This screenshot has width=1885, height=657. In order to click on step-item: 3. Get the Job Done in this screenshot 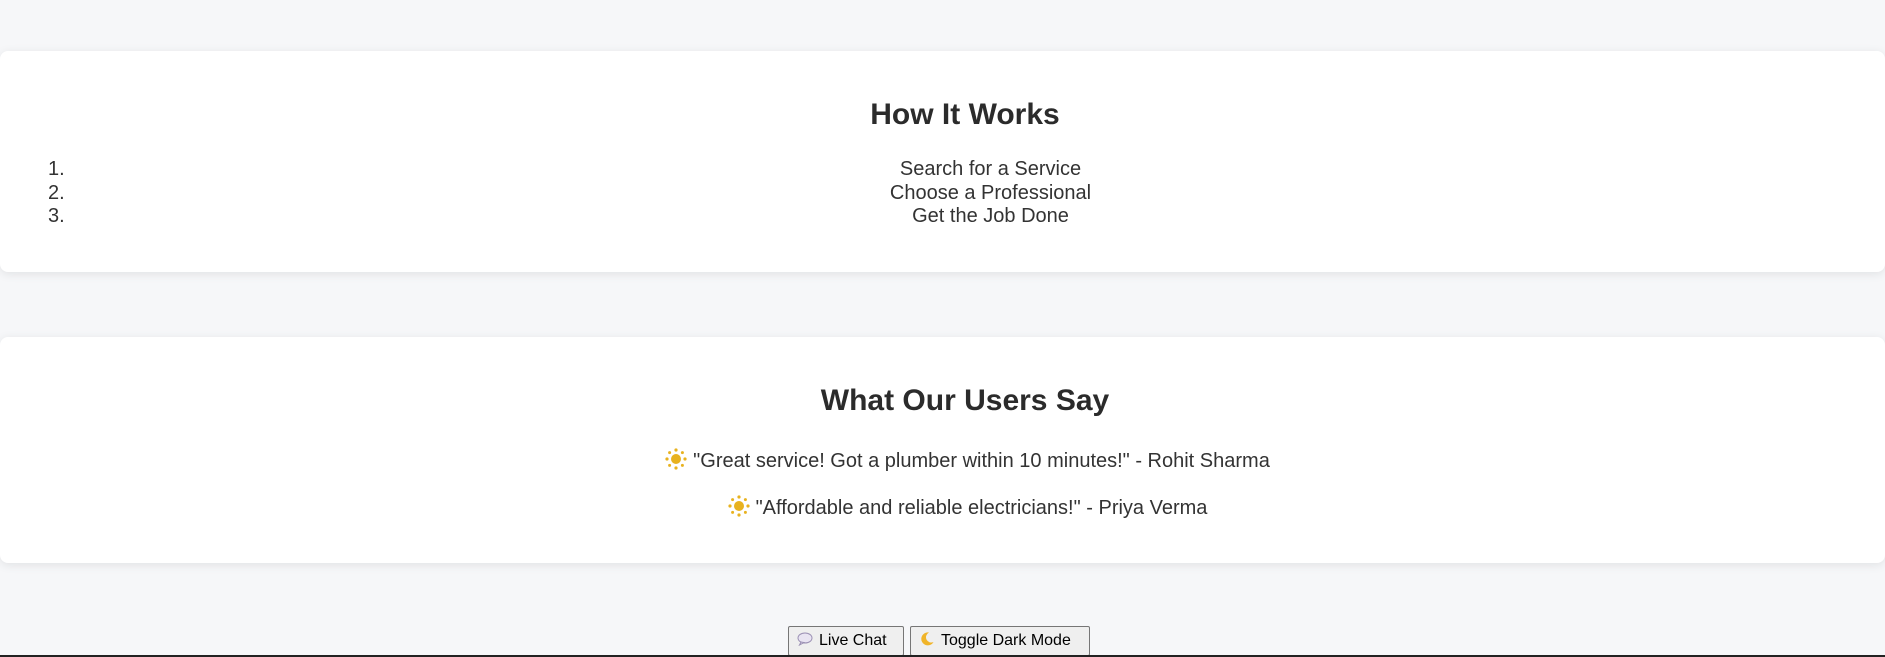, I will do `click(942, 217)`.